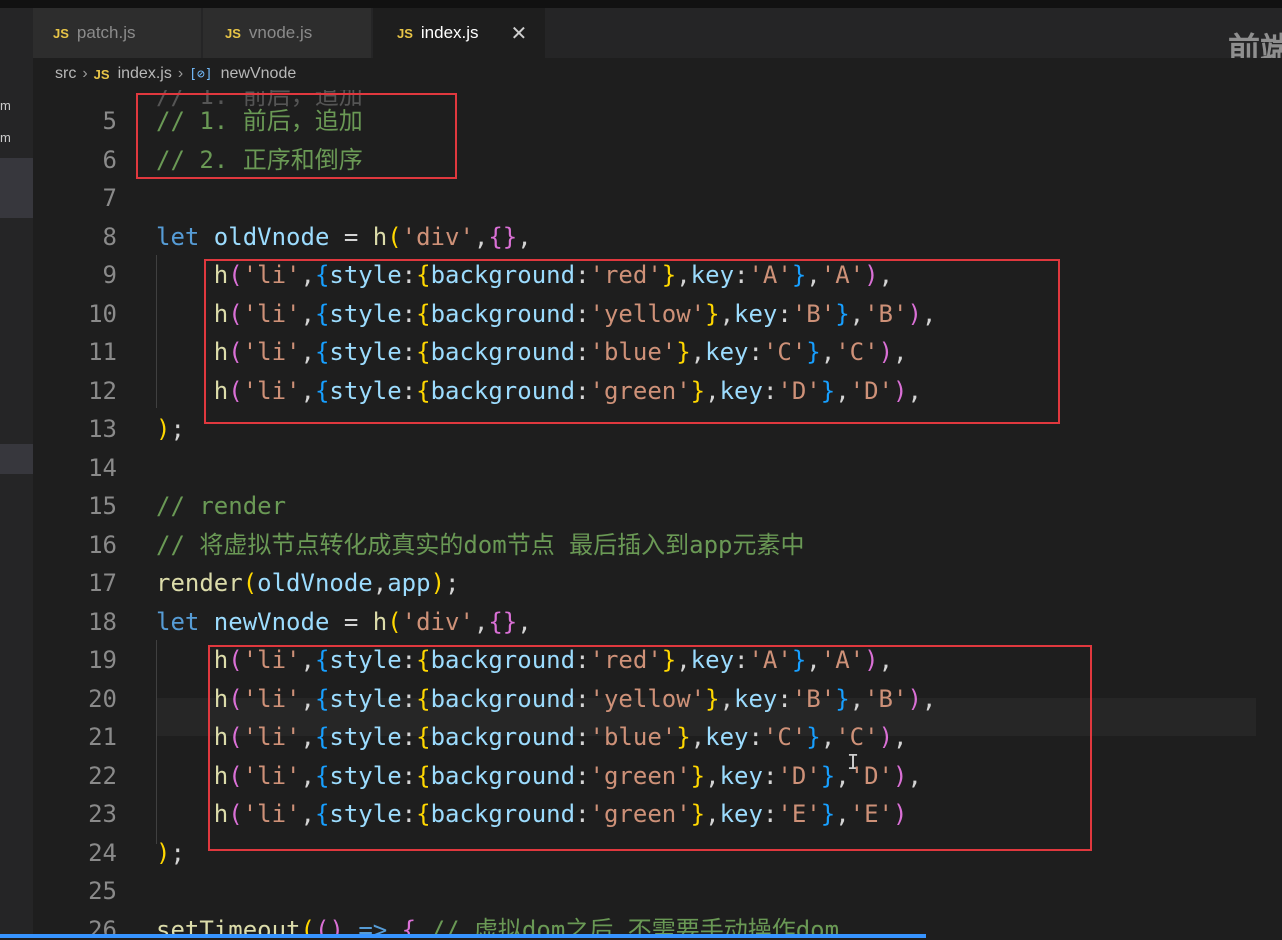  Describe the element at coordinates (287, 33) in the screenshot. I see `tab-vnode-js: JS vnode.js` at that location.